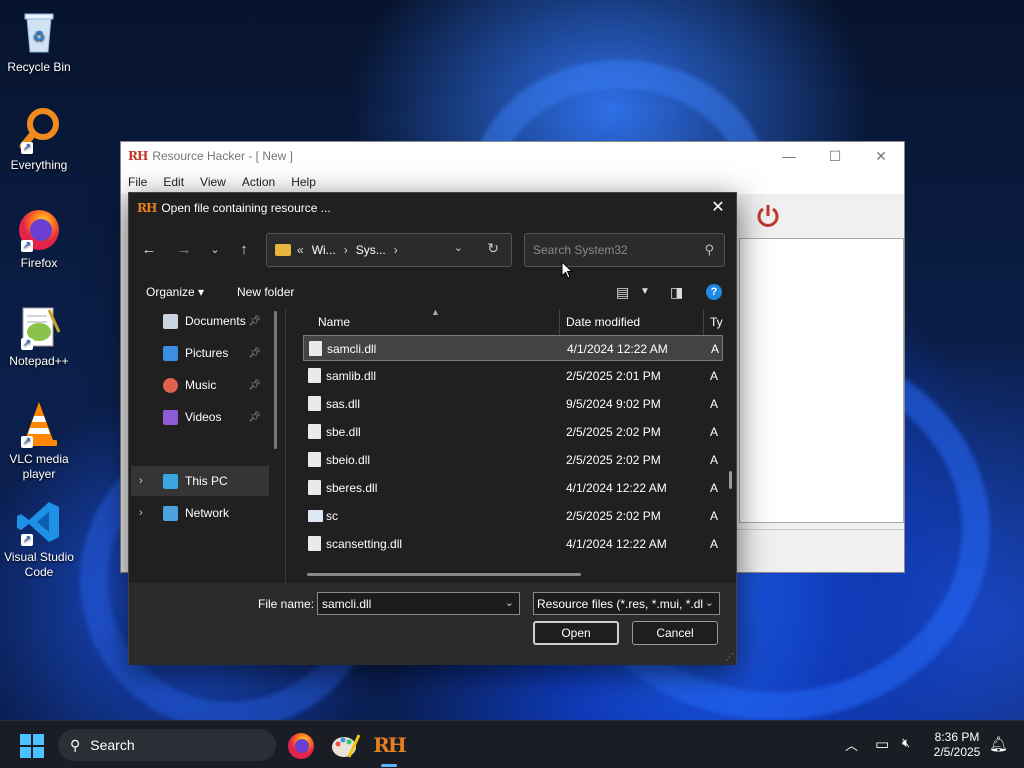  Describe the element at coordinates (821, 380) in the screenshot. I see `rh-editor-pane` at that location.